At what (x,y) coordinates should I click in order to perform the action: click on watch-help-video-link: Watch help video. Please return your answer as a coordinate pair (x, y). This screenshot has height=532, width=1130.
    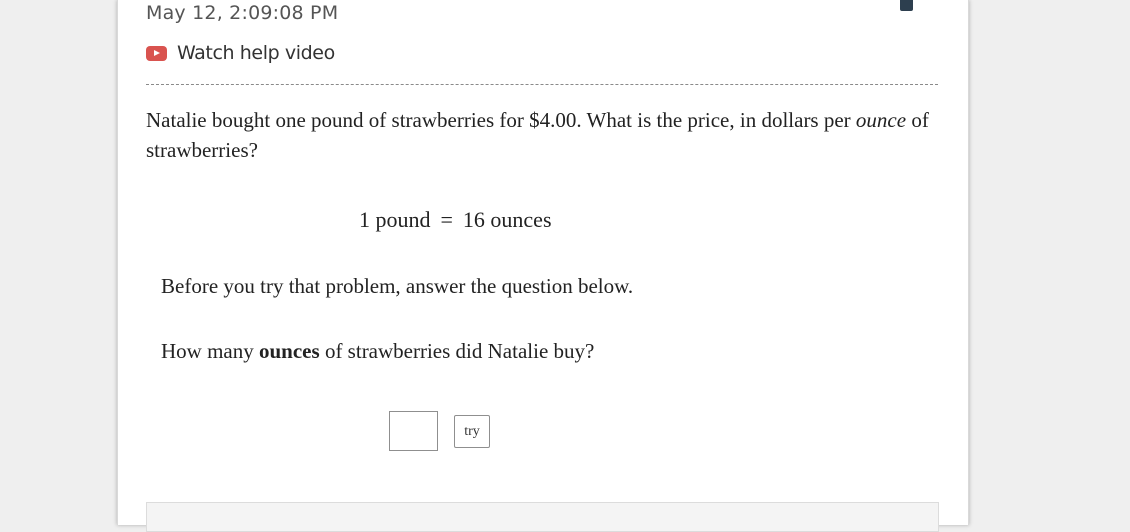
    Looking at the image, I should click on (240, 53).